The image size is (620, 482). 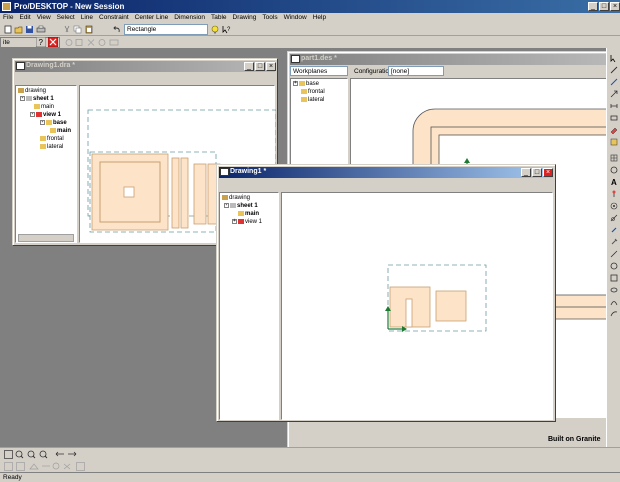 I want to click on save-icon, so click(x=30, y=29).